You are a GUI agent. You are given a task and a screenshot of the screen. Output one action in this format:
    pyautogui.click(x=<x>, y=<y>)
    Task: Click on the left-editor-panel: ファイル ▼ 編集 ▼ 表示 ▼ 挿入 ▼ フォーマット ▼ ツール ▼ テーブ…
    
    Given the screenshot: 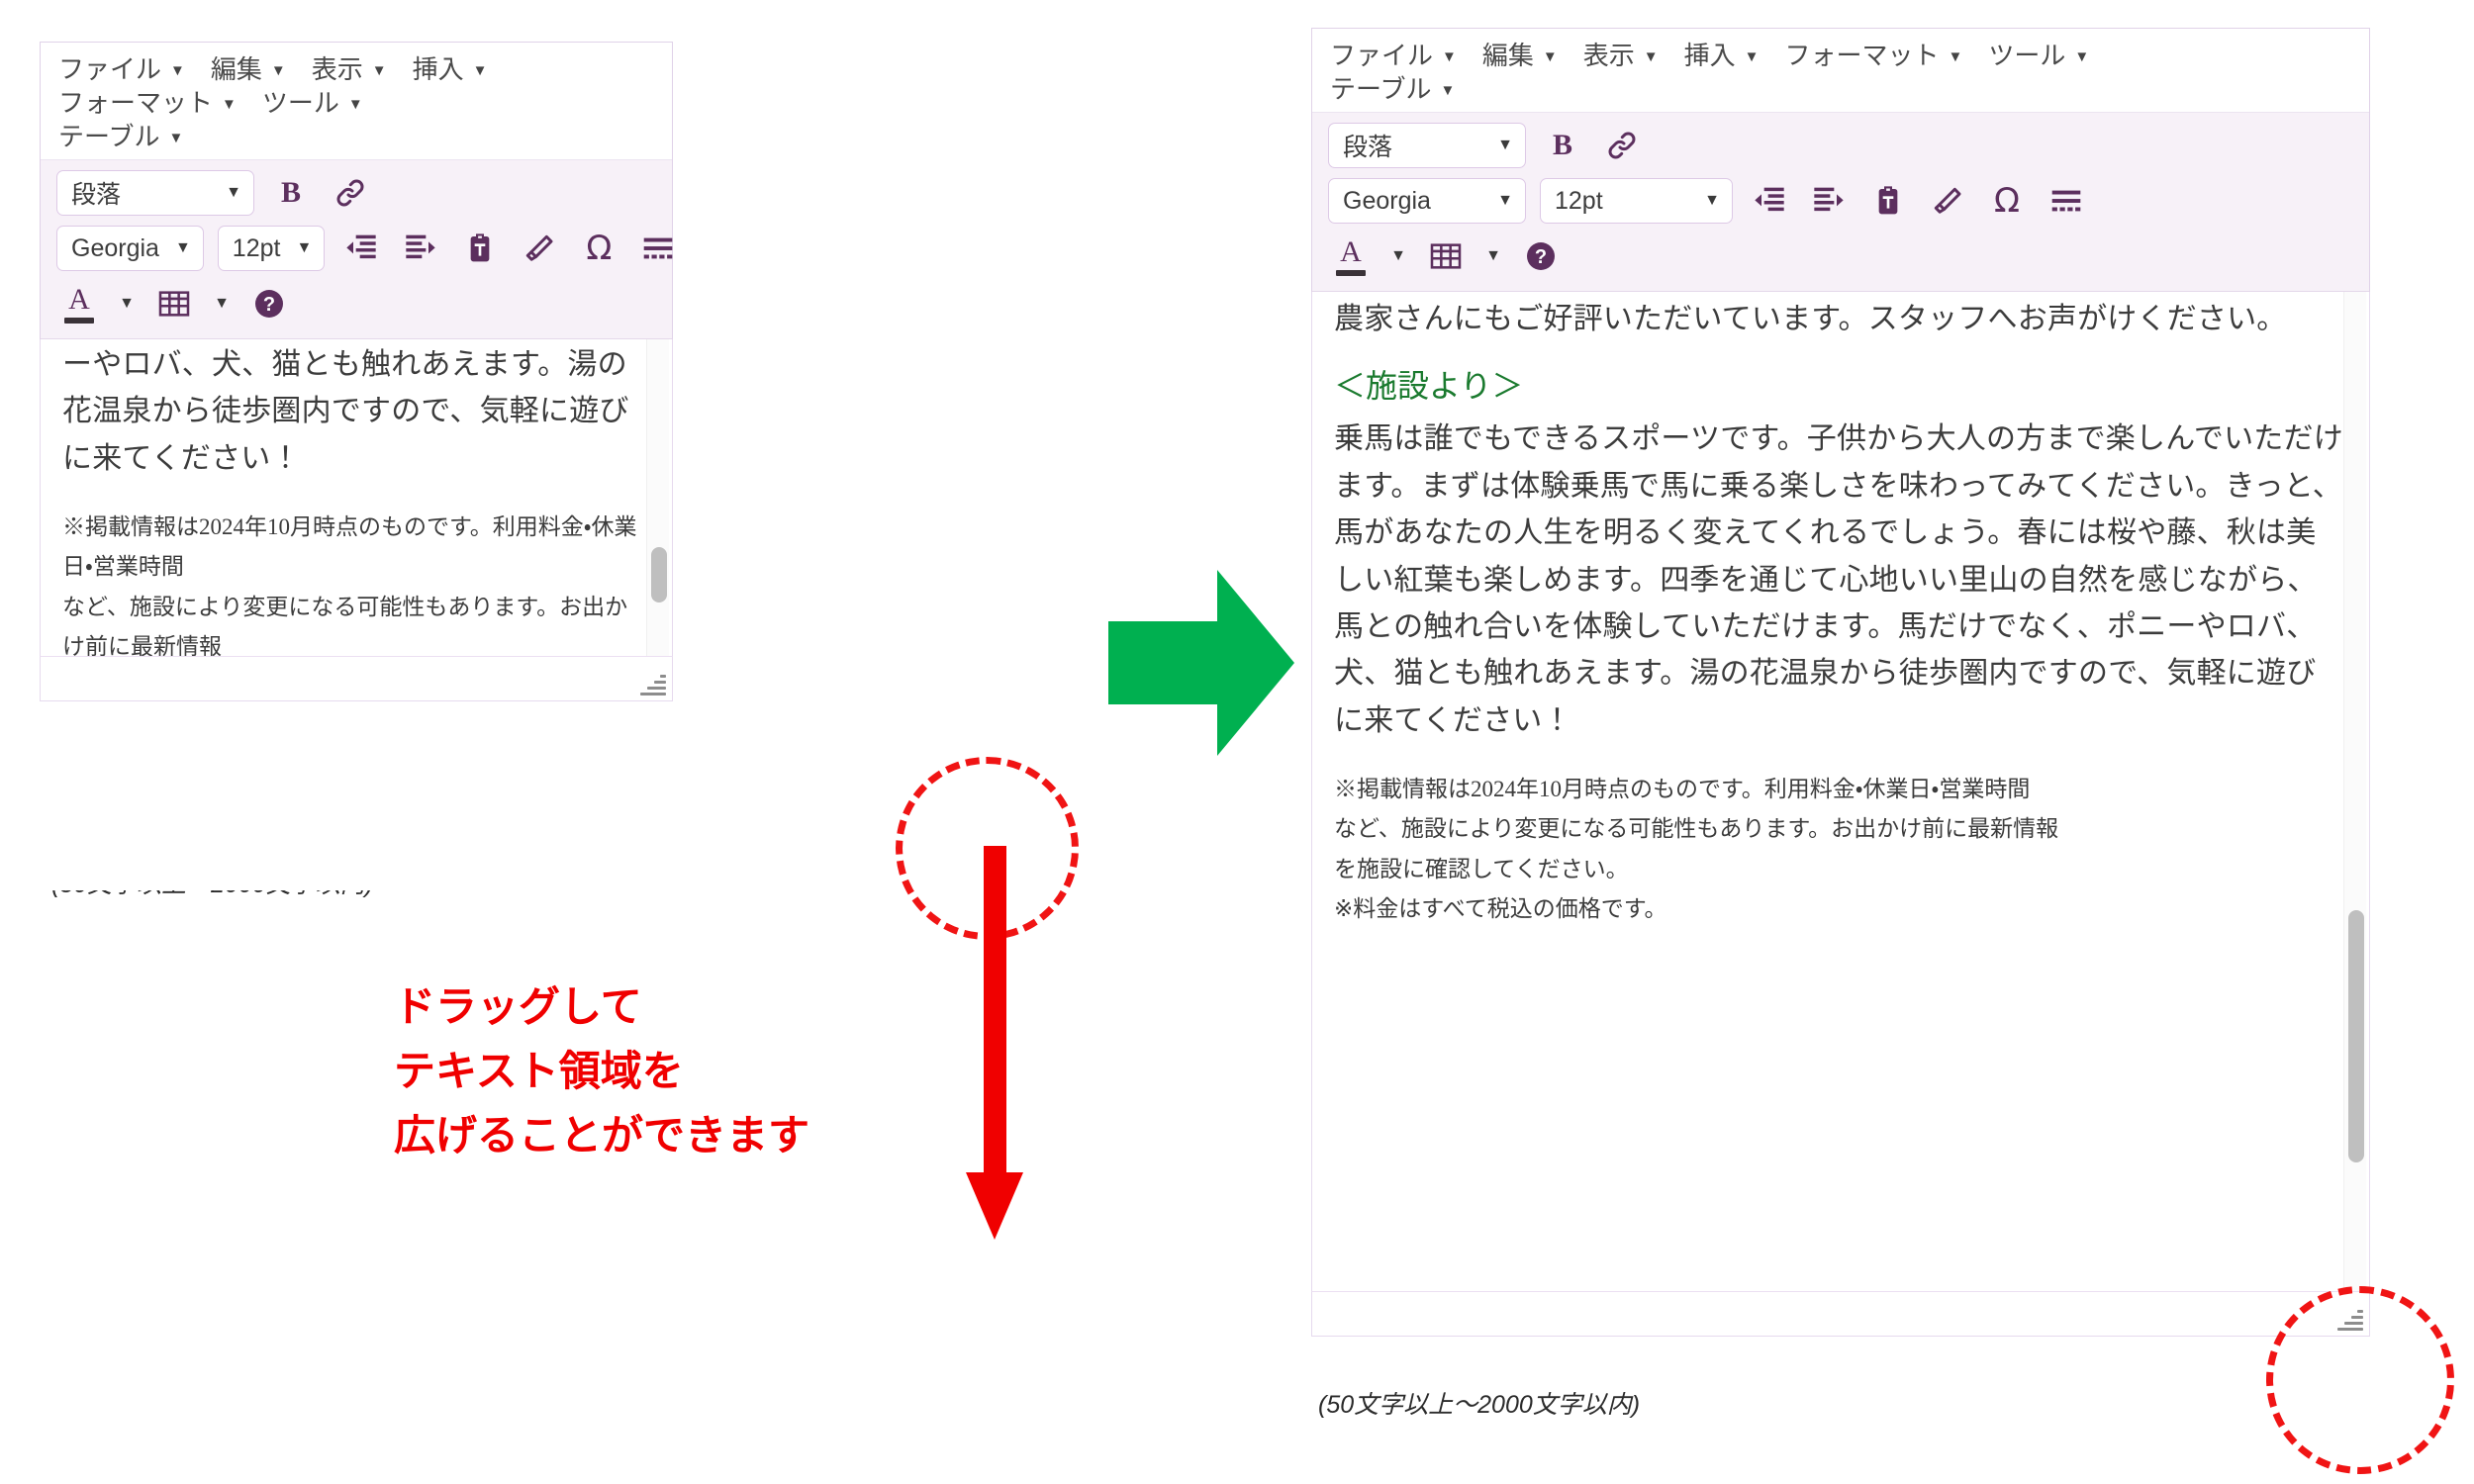 What is the action you would take?
    pyautogui.click(x=357, y=371)
    